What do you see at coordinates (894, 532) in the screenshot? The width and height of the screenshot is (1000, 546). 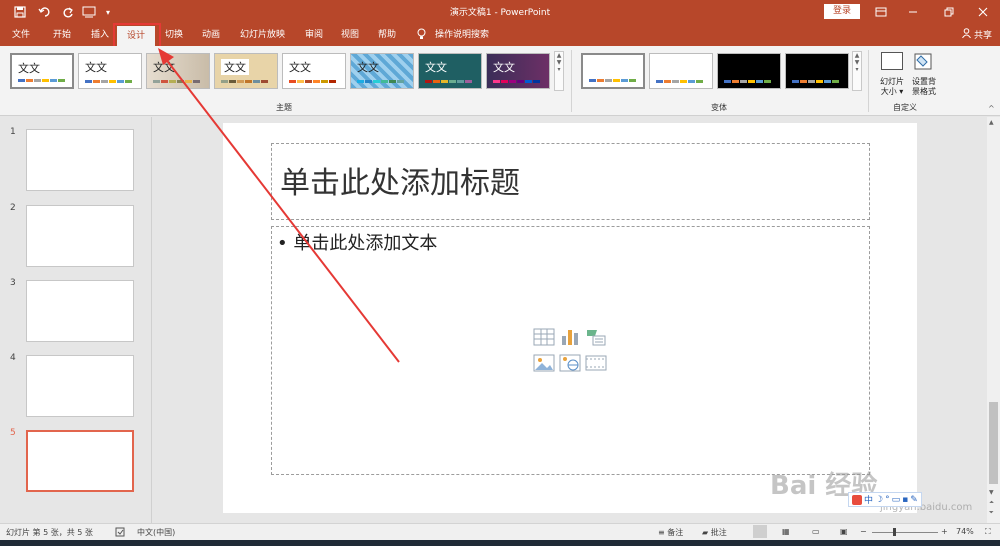 I see `zoom-slider-thumb` at bounding box center [894, 532].